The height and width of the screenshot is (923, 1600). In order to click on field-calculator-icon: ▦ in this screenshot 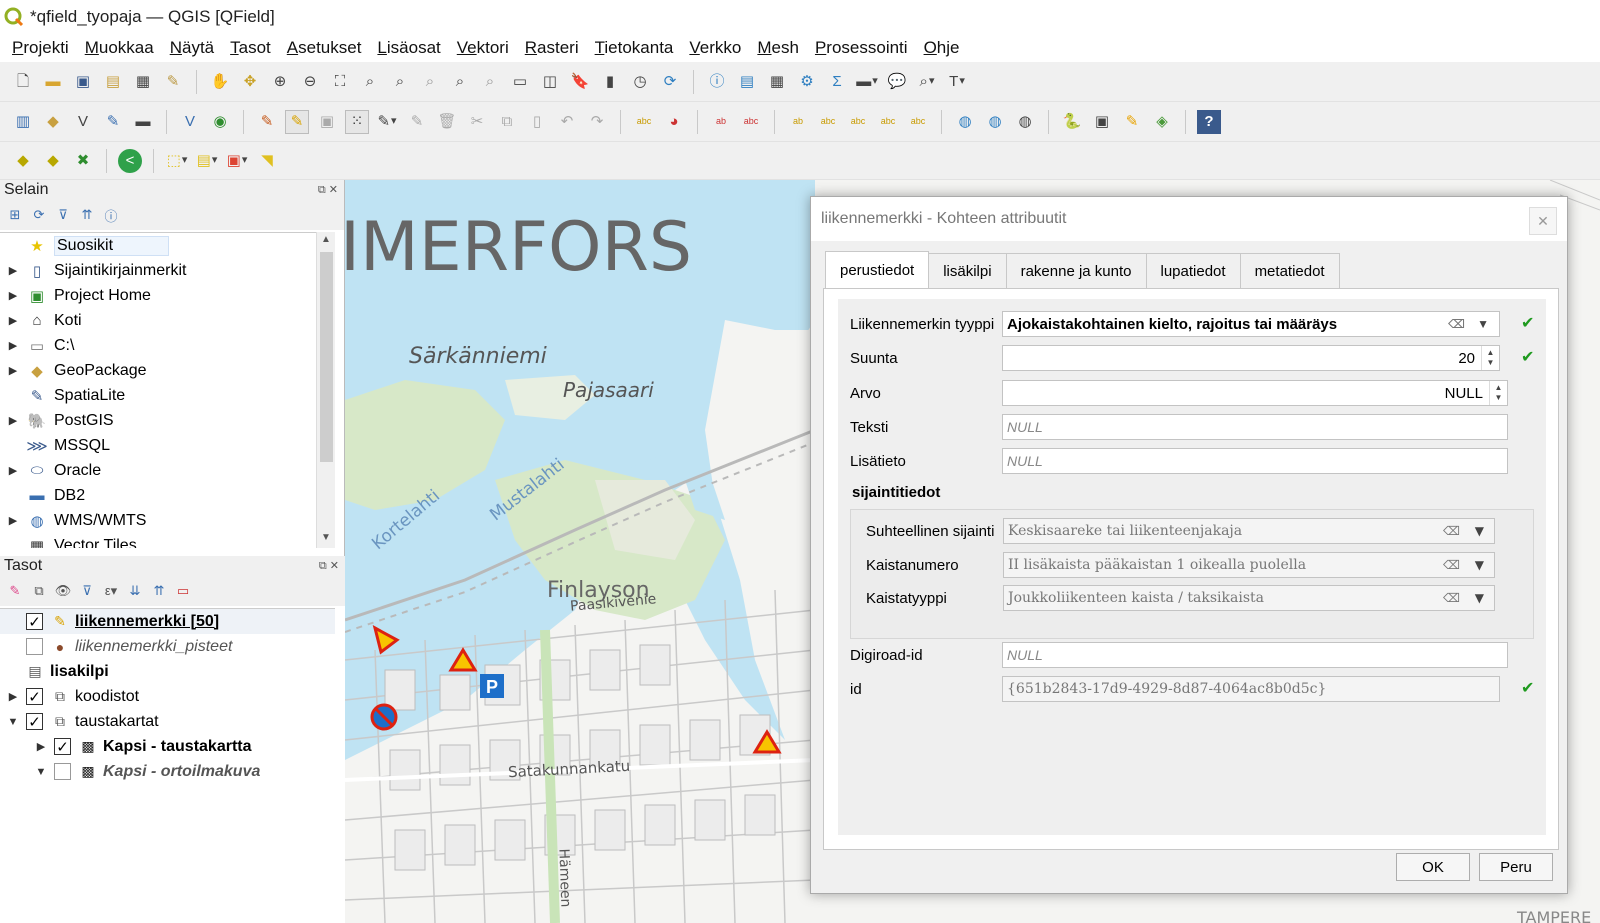, I will do `click(777, 82)`.